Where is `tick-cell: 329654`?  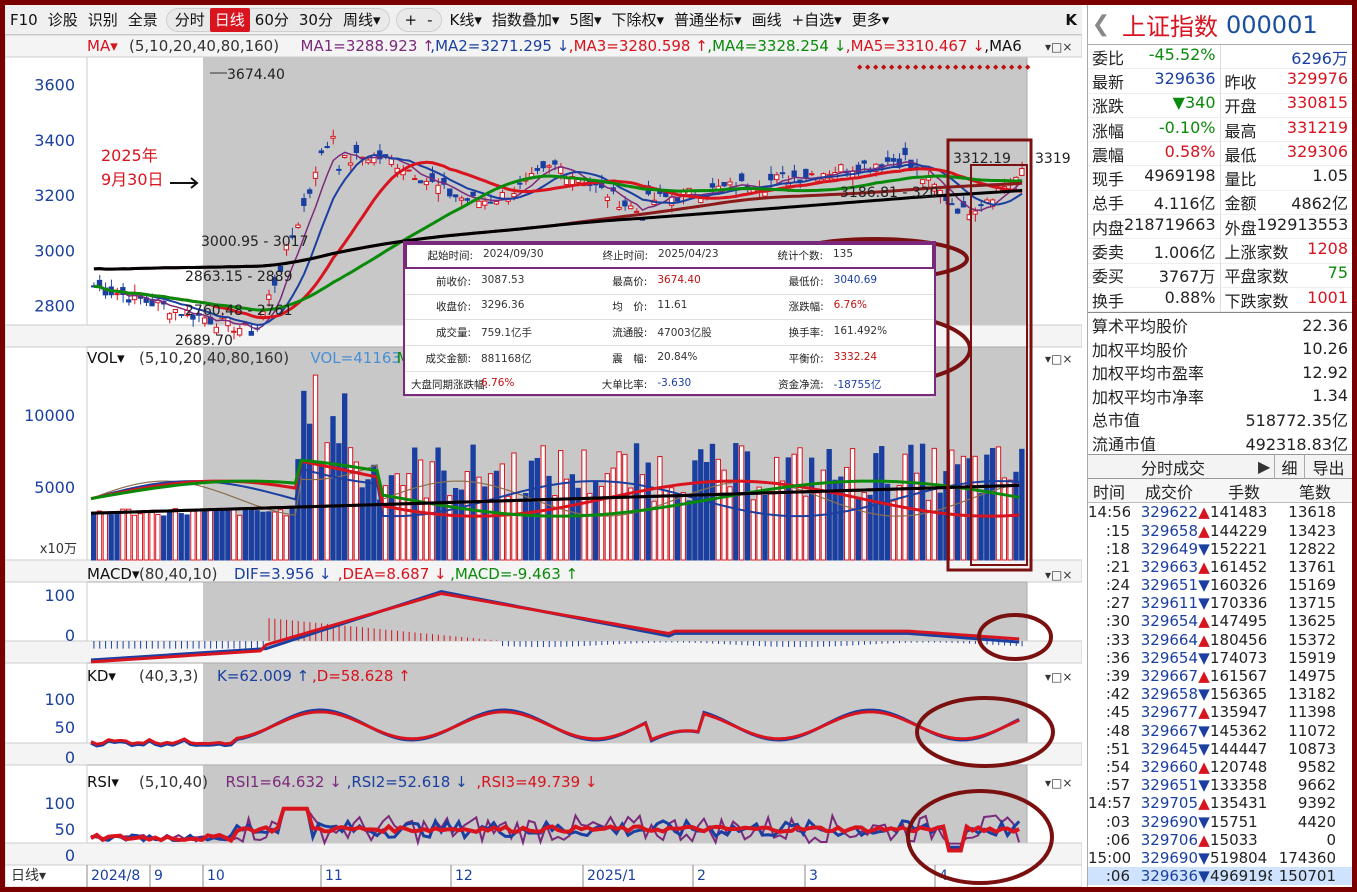
tick-cell: 329654 is located at coordinates (1169, 621).